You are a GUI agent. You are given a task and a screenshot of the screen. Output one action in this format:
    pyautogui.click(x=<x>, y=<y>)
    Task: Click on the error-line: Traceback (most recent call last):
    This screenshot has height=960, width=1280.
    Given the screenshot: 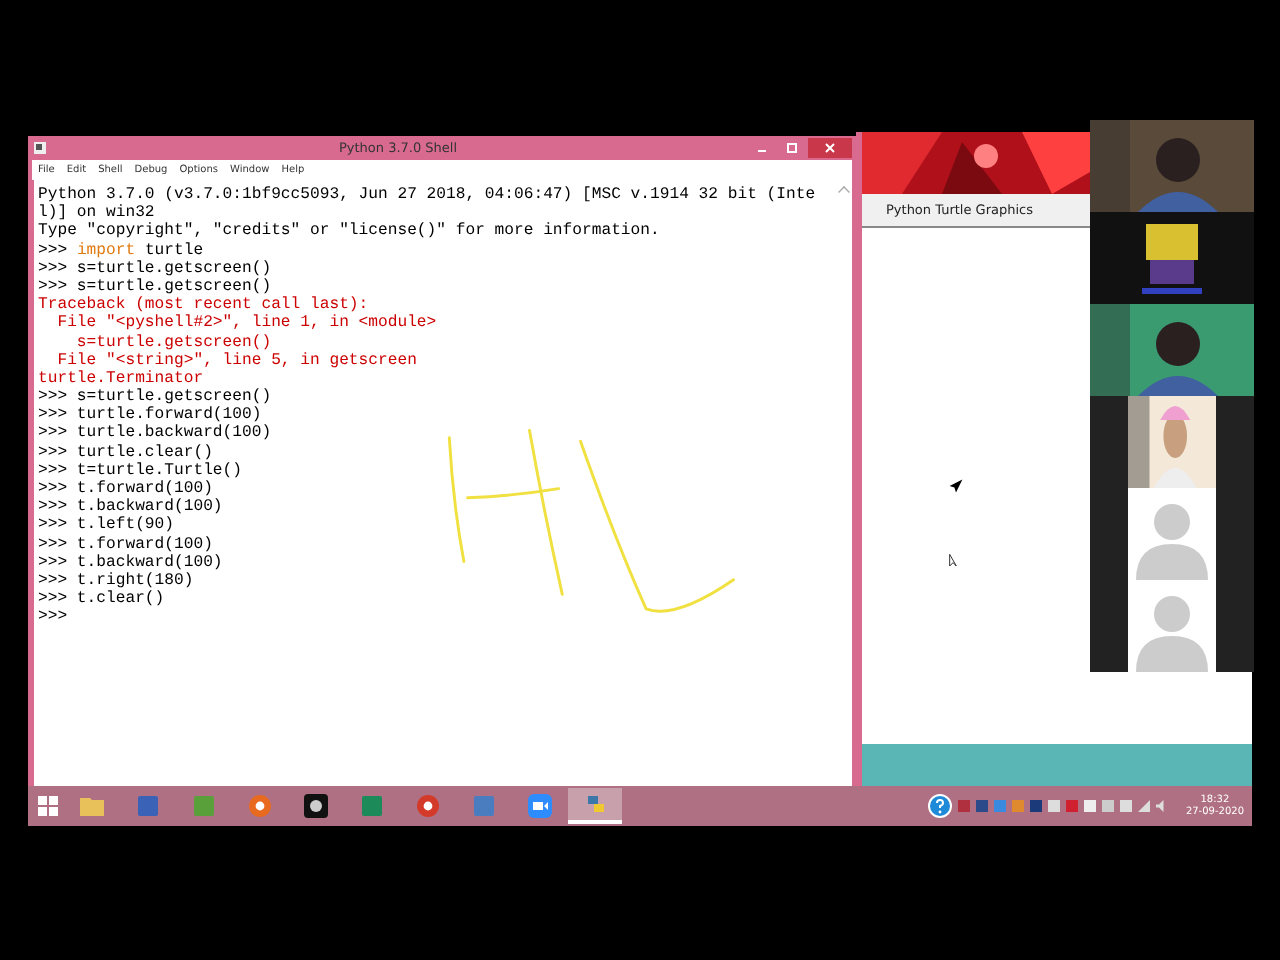 What is the action you would take?
    pyautogui.click(x=203, y=305)
    